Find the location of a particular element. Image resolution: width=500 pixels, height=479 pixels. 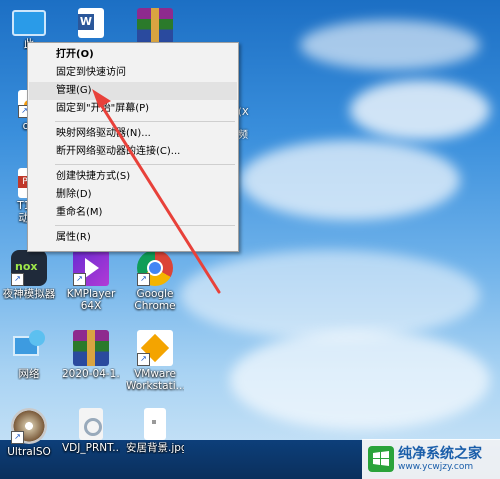

windows-logo-icon is located at coordinates (381, 459).